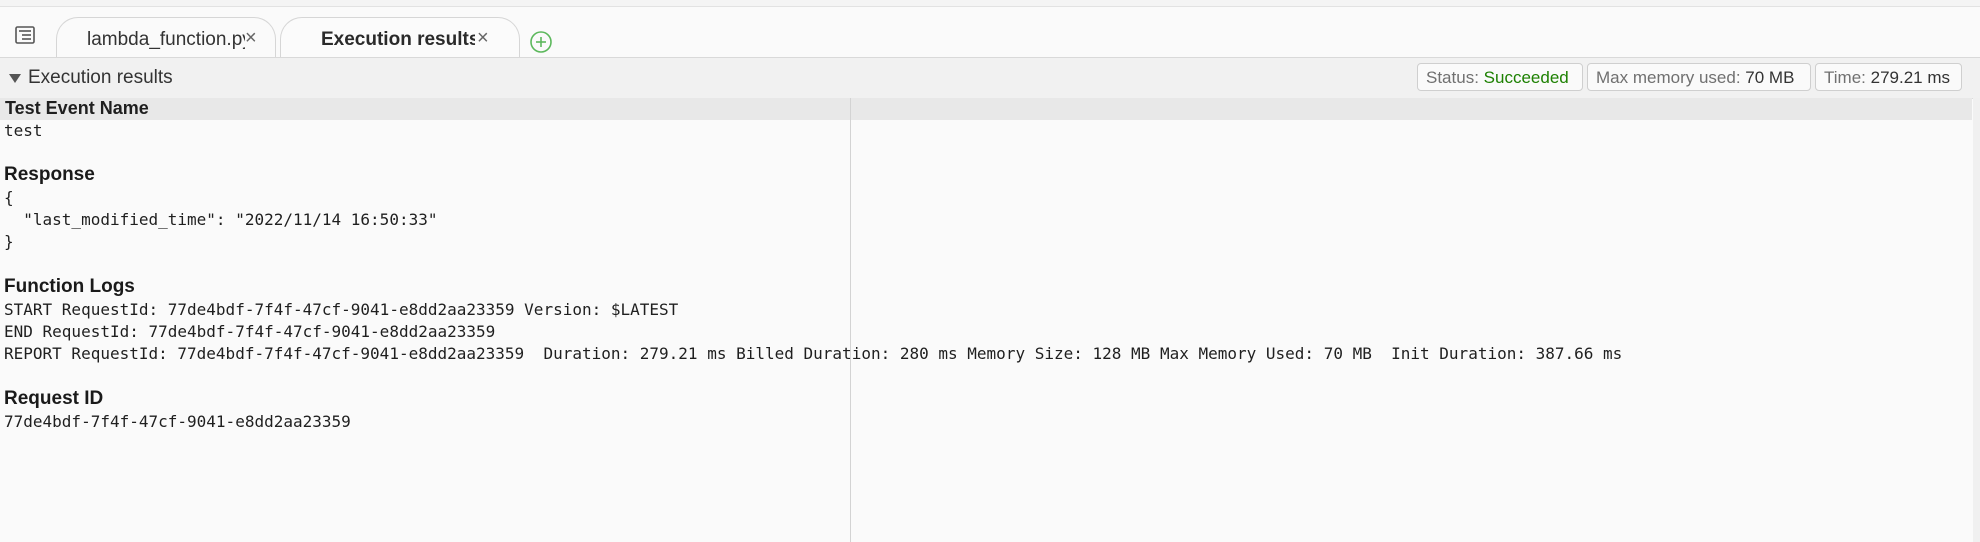 The height and width of the screenshot is (542, 1980). Describe the element at coordinates (986, 109) in the screenshot. I see `test-event-header-row: Test Event Name` at that location.